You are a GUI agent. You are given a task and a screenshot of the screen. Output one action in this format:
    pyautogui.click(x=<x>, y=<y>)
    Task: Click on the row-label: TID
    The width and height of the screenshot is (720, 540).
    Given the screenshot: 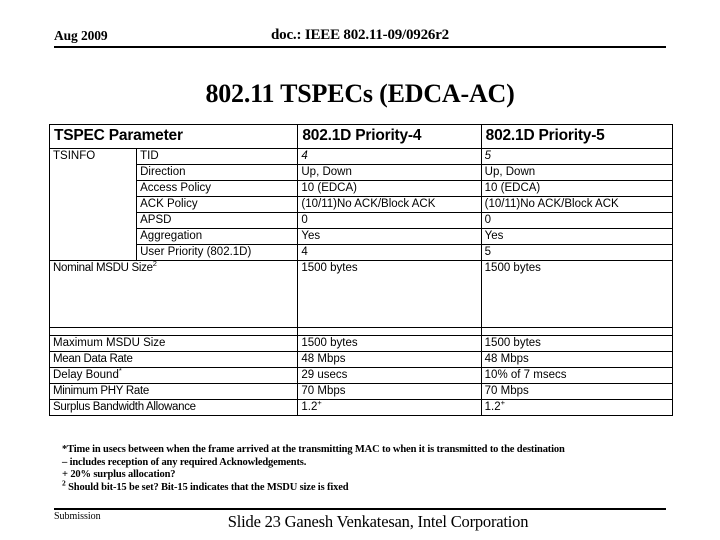 What is the action you would take?
    pyautogui.click(x=217, y=156)
    